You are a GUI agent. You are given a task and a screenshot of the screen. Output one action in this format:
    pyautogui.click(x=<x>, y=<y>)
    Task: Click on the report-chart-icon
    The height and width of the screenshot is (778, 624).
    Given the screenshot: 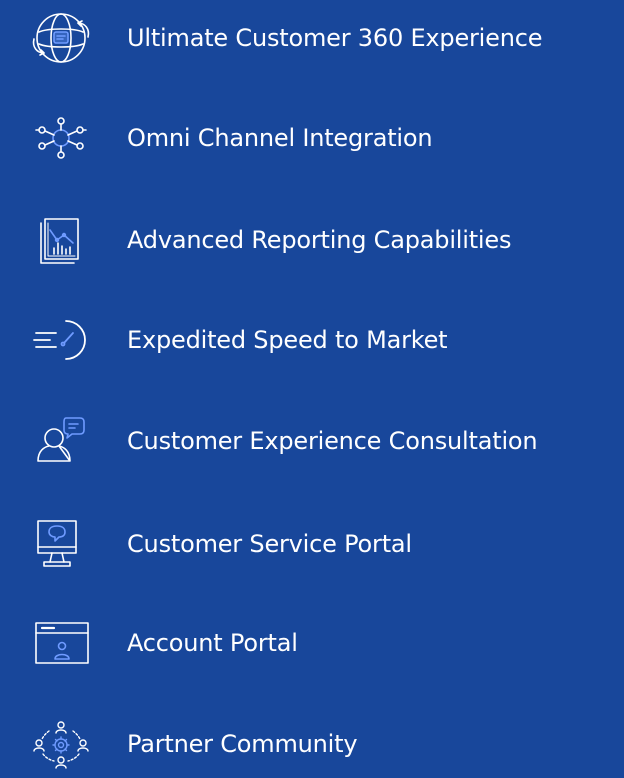 What is the action you would take?
    pyautogui.click(x=61, y=240)
    